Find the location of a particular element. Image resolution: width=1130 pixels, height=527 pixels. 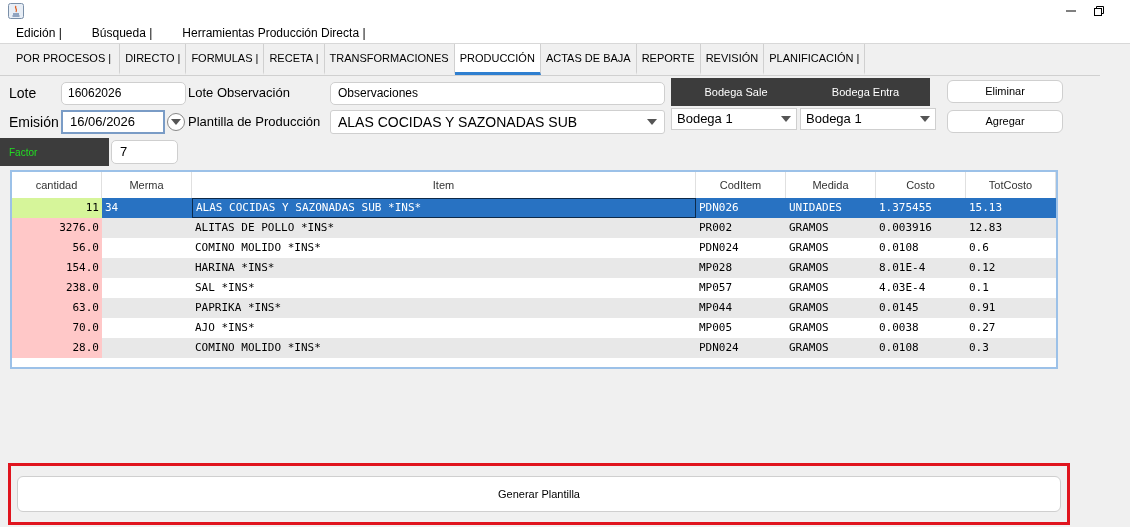

table-row: 63.0 PAPRIKA *INS* MP044 GRAMOS 0.0145 0.91 is located at coordinates (534, 308).